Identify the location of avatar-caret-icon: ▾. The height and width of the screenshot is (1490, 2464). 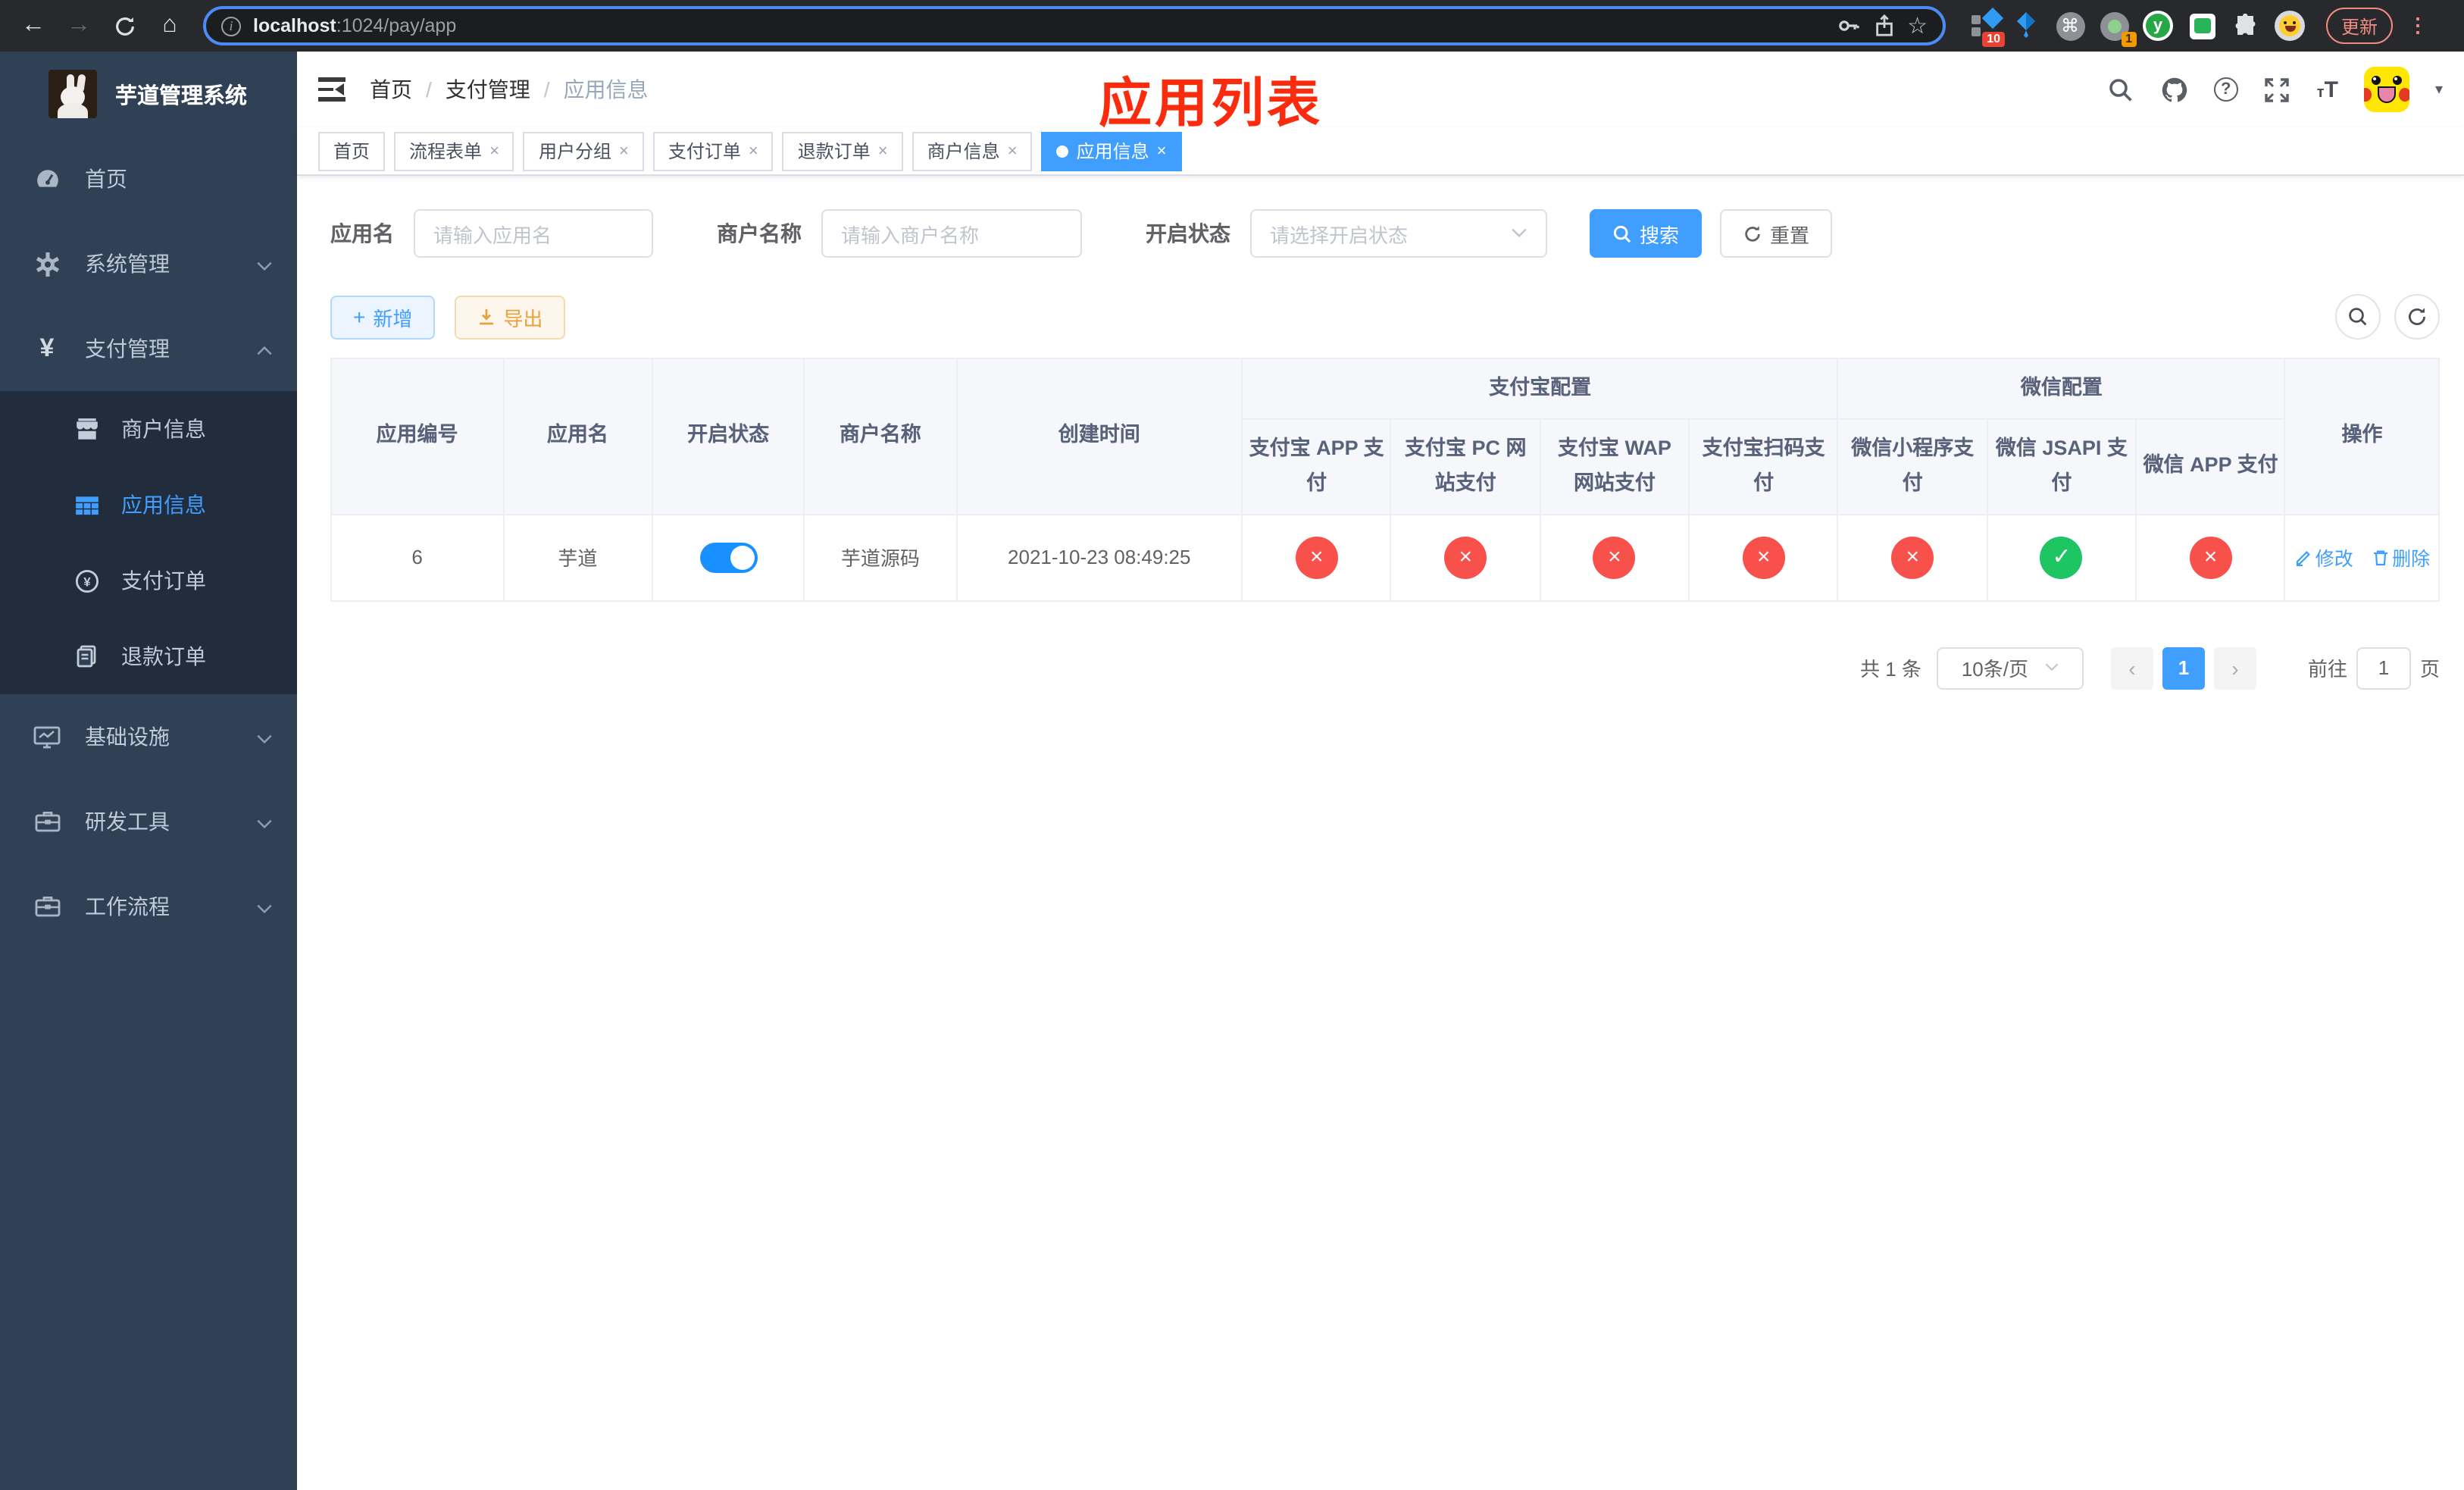
(2439, 89).